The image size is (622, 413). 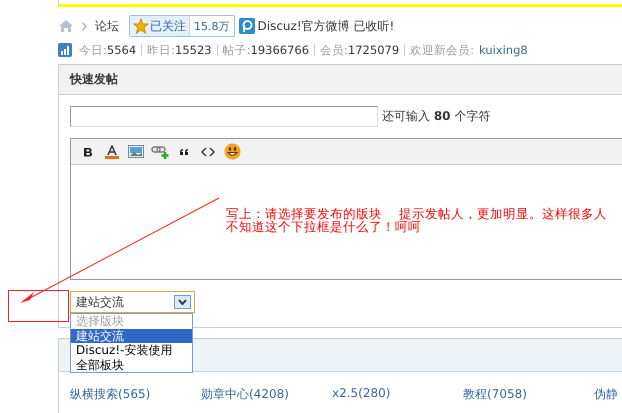 What do you see at coordinates (94, 79) in the screenshot?
I see `panel-title: 快速发帖` at bounding box center [94, 79].